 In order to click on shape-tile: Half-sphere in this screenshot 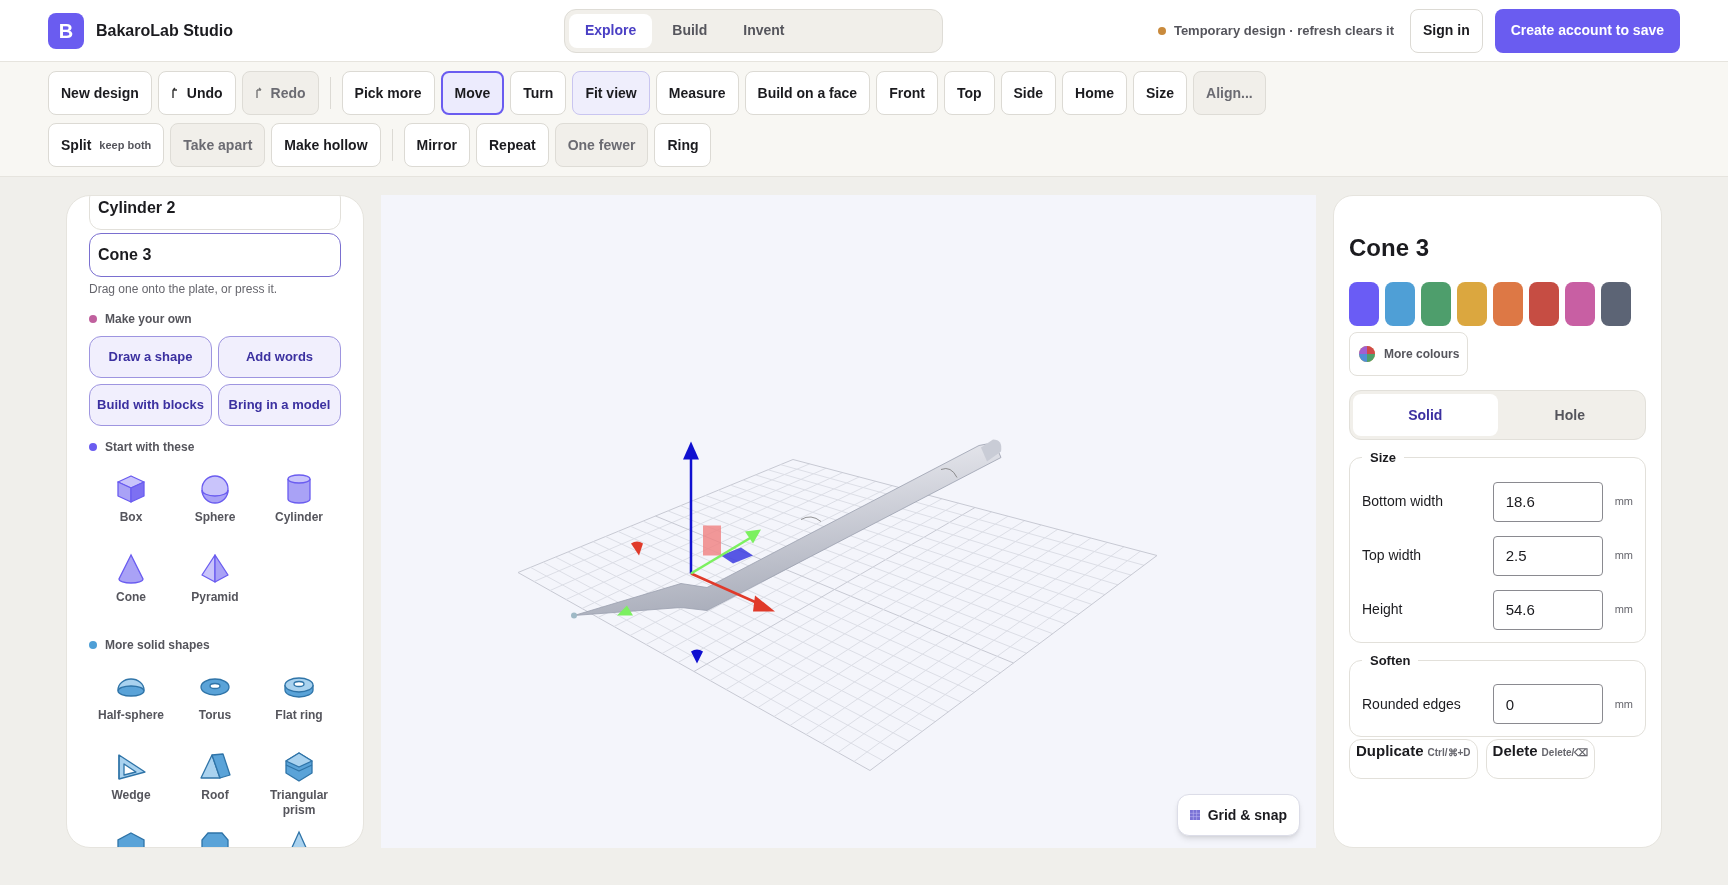, I will do `click(131, 702)`.